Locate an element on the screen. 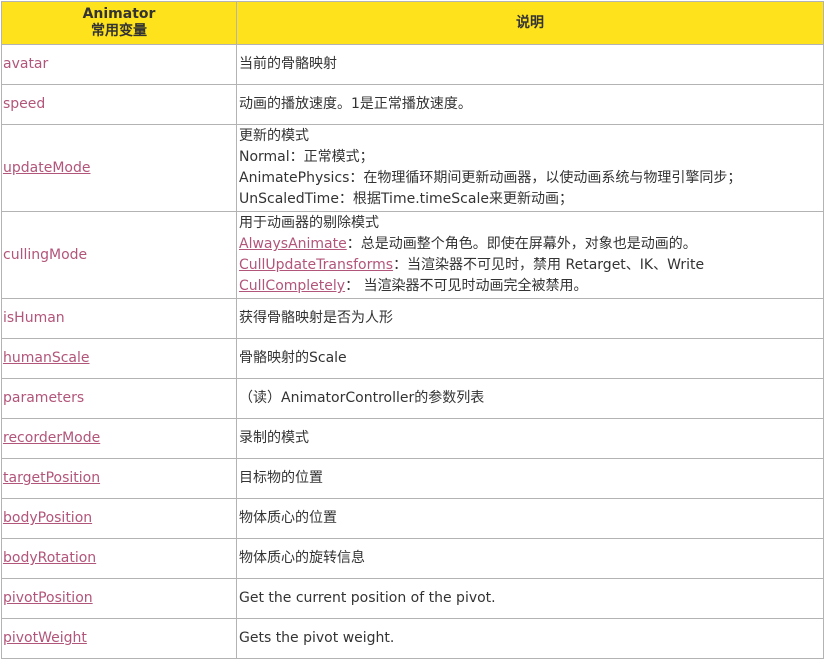  always-animate-text: ：总是动画整个角色。即使在屏幕外，对象也是动画的。 is located at coordinates (521, 244).